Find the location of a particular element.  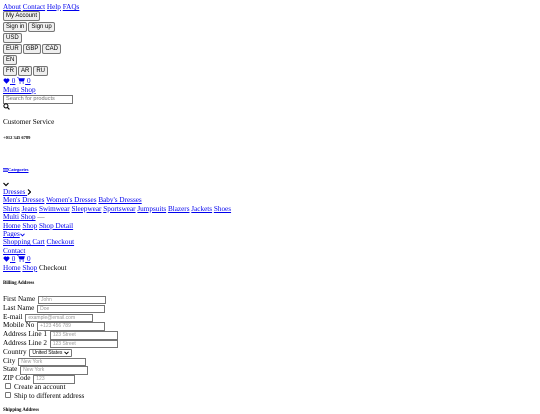

currency-gbp-button: GBP is located at coordinates (32, 49).